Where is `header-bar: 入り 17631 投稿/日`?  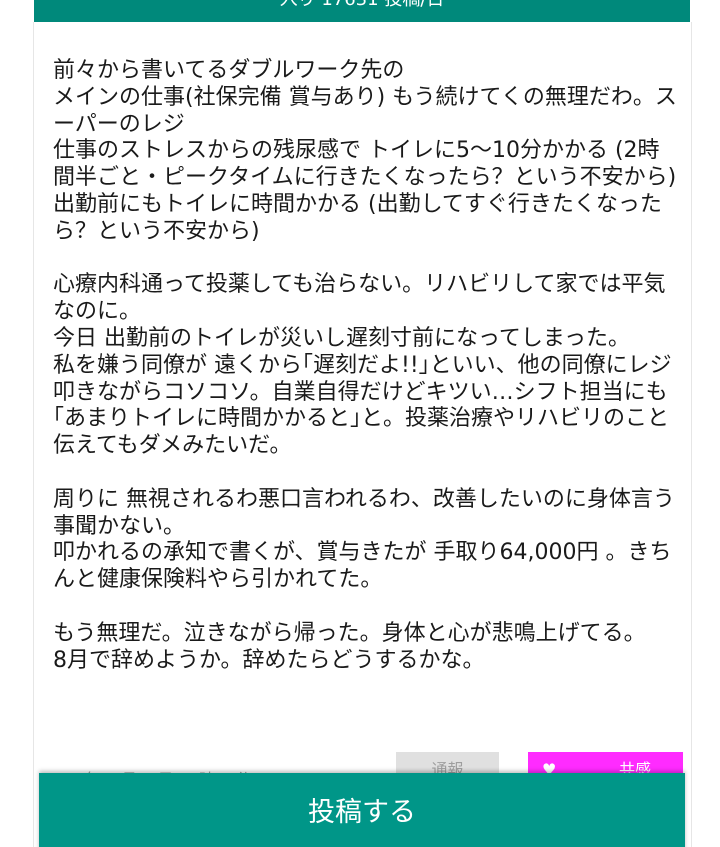 header-bar: 入り 17631 投稿/日 is located at coordinates (362, 11).